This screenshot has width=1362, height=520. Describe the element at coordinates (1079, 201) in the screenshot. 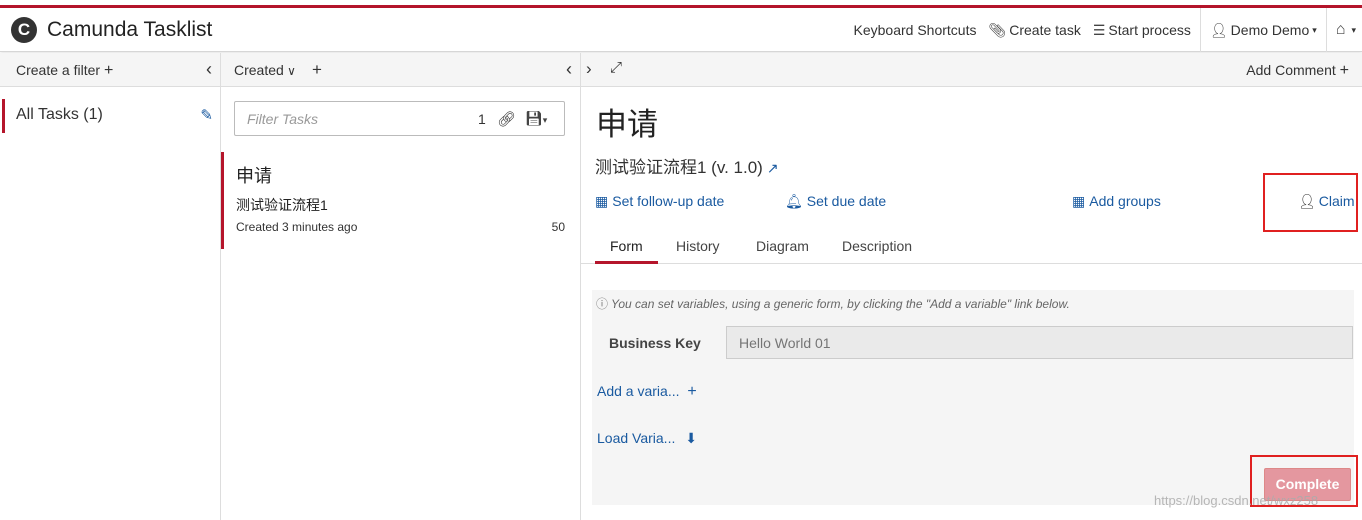

I see `grid-icon: ▦` at that location.